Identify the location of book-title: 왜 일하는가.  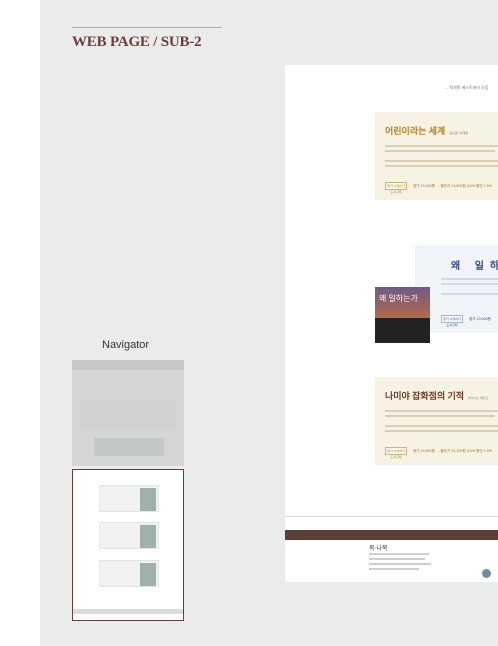
(474, 266).